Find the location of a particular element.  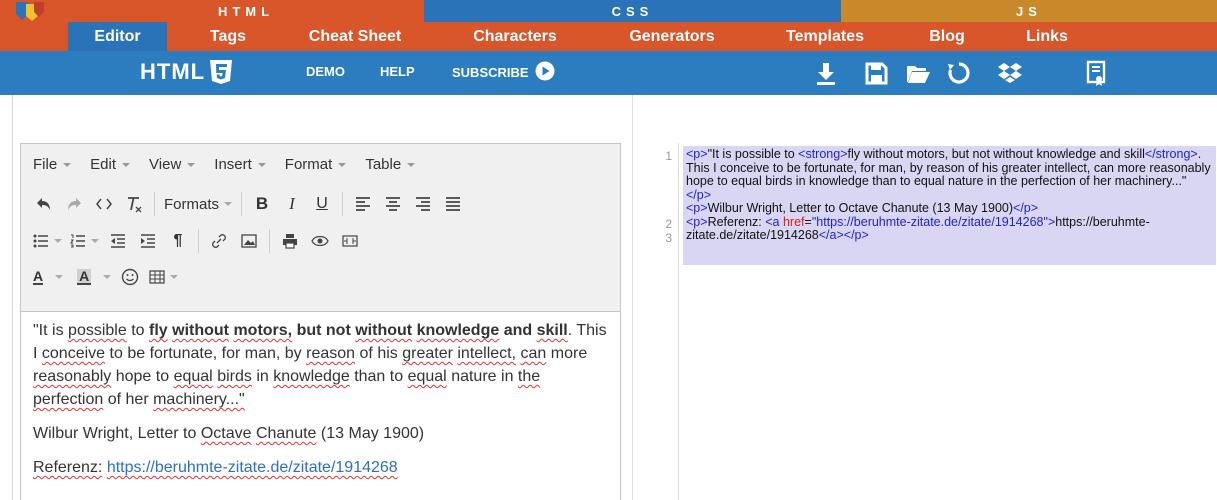

line-number: 3 is located at coordinates (668, 238).